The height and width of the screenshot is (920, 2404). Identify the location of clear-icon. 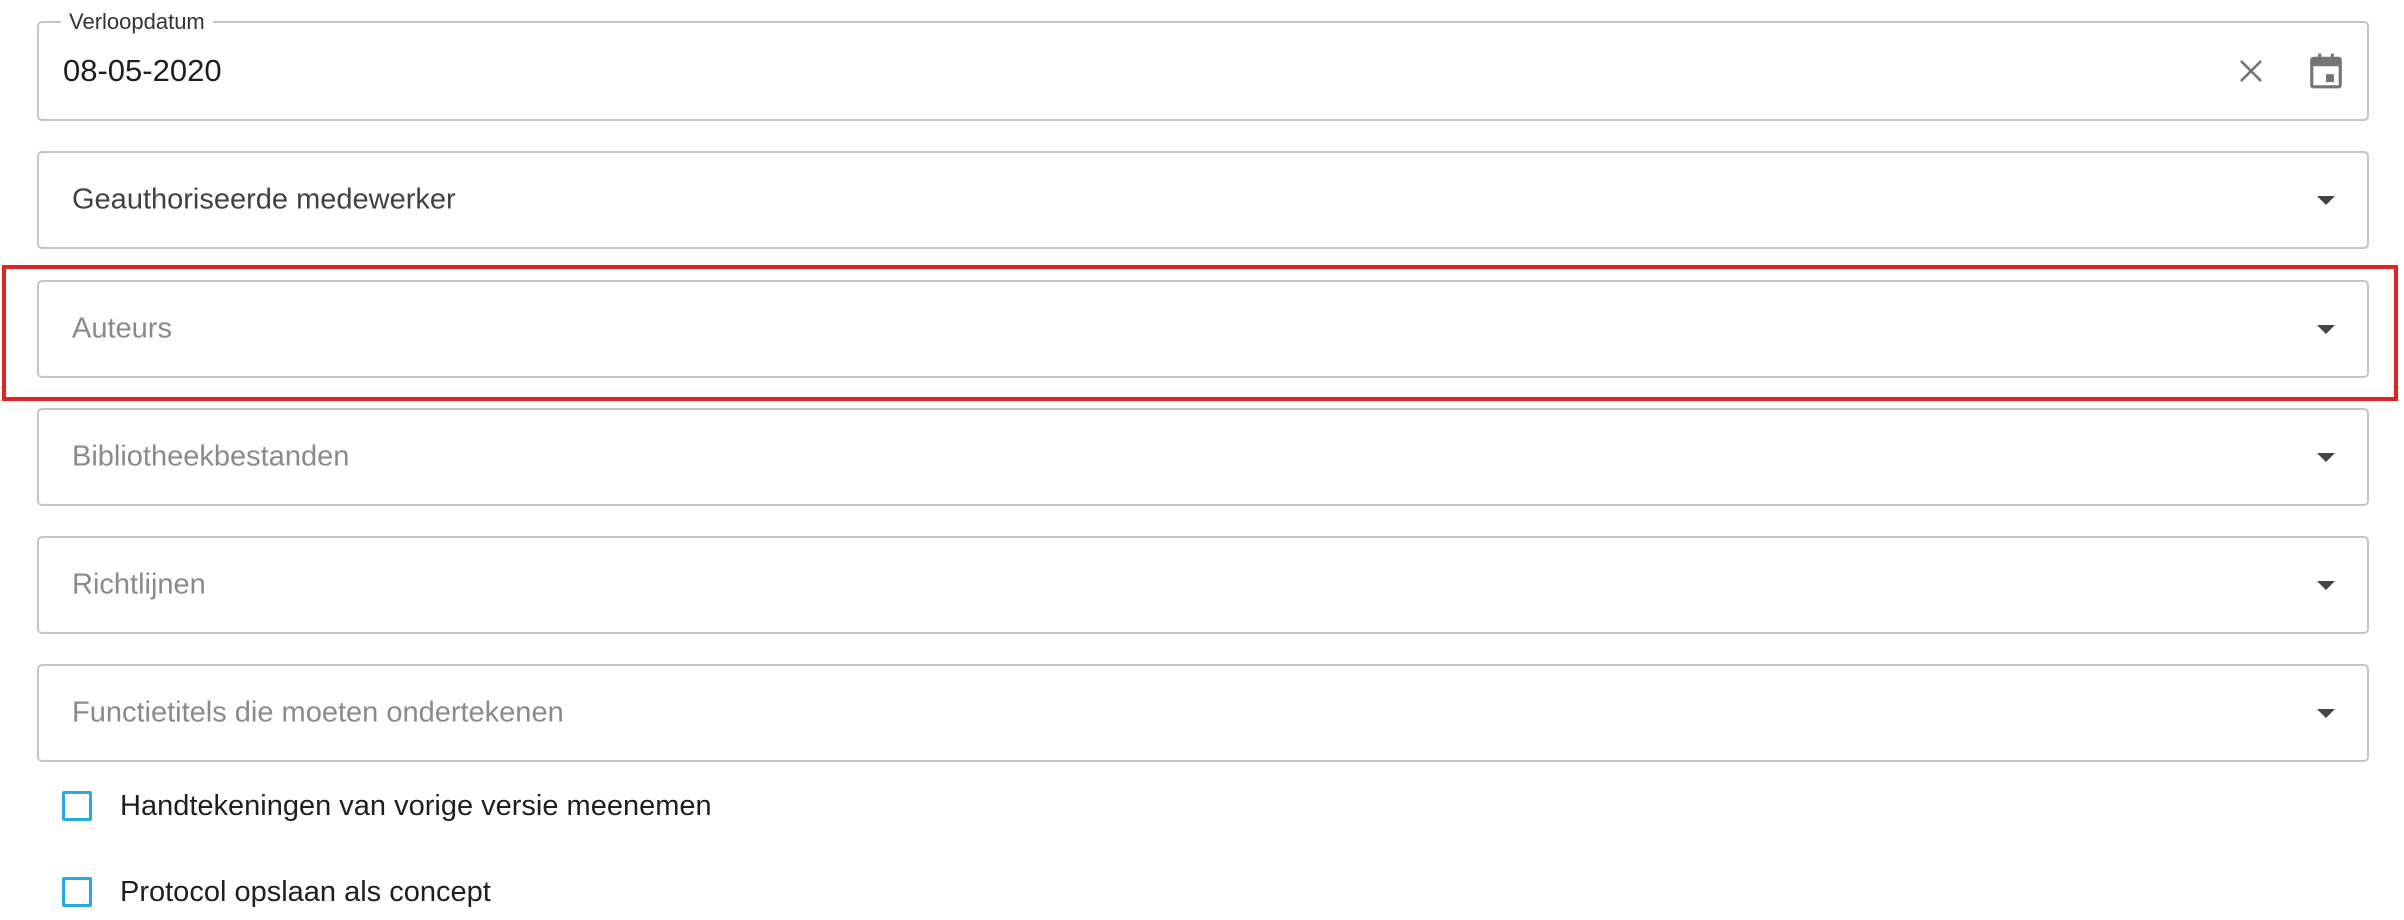
(2251, 71).